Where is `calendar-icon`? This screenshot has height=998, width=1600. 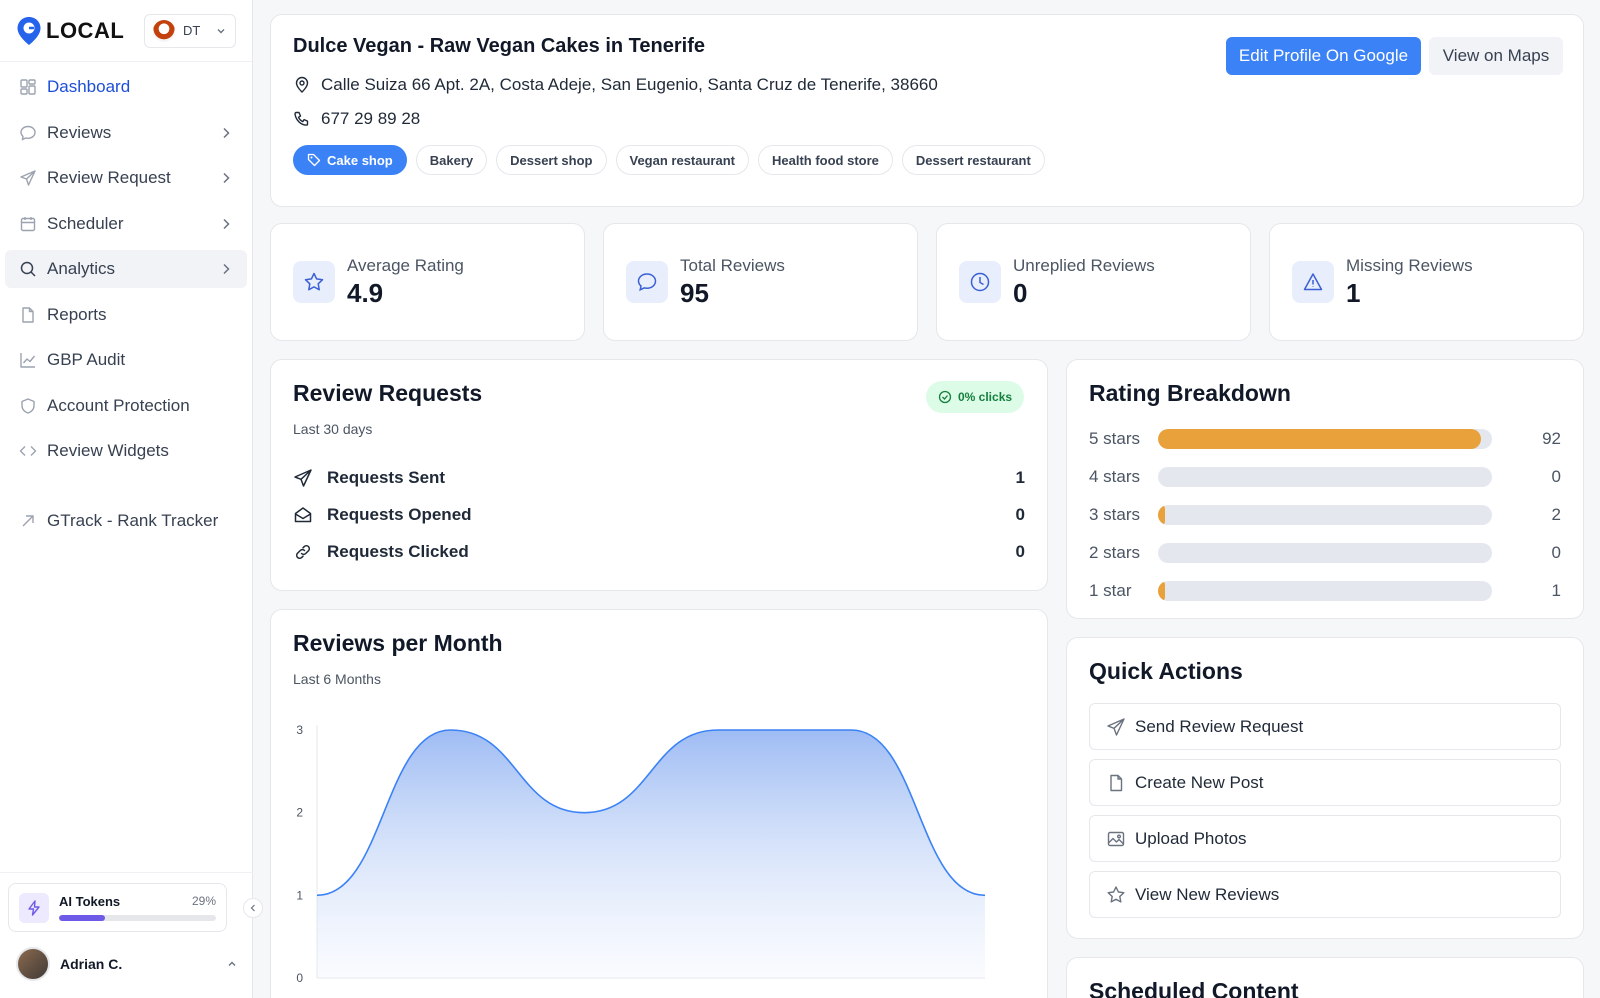
calendar-icon is located at coordinates (28, 223).